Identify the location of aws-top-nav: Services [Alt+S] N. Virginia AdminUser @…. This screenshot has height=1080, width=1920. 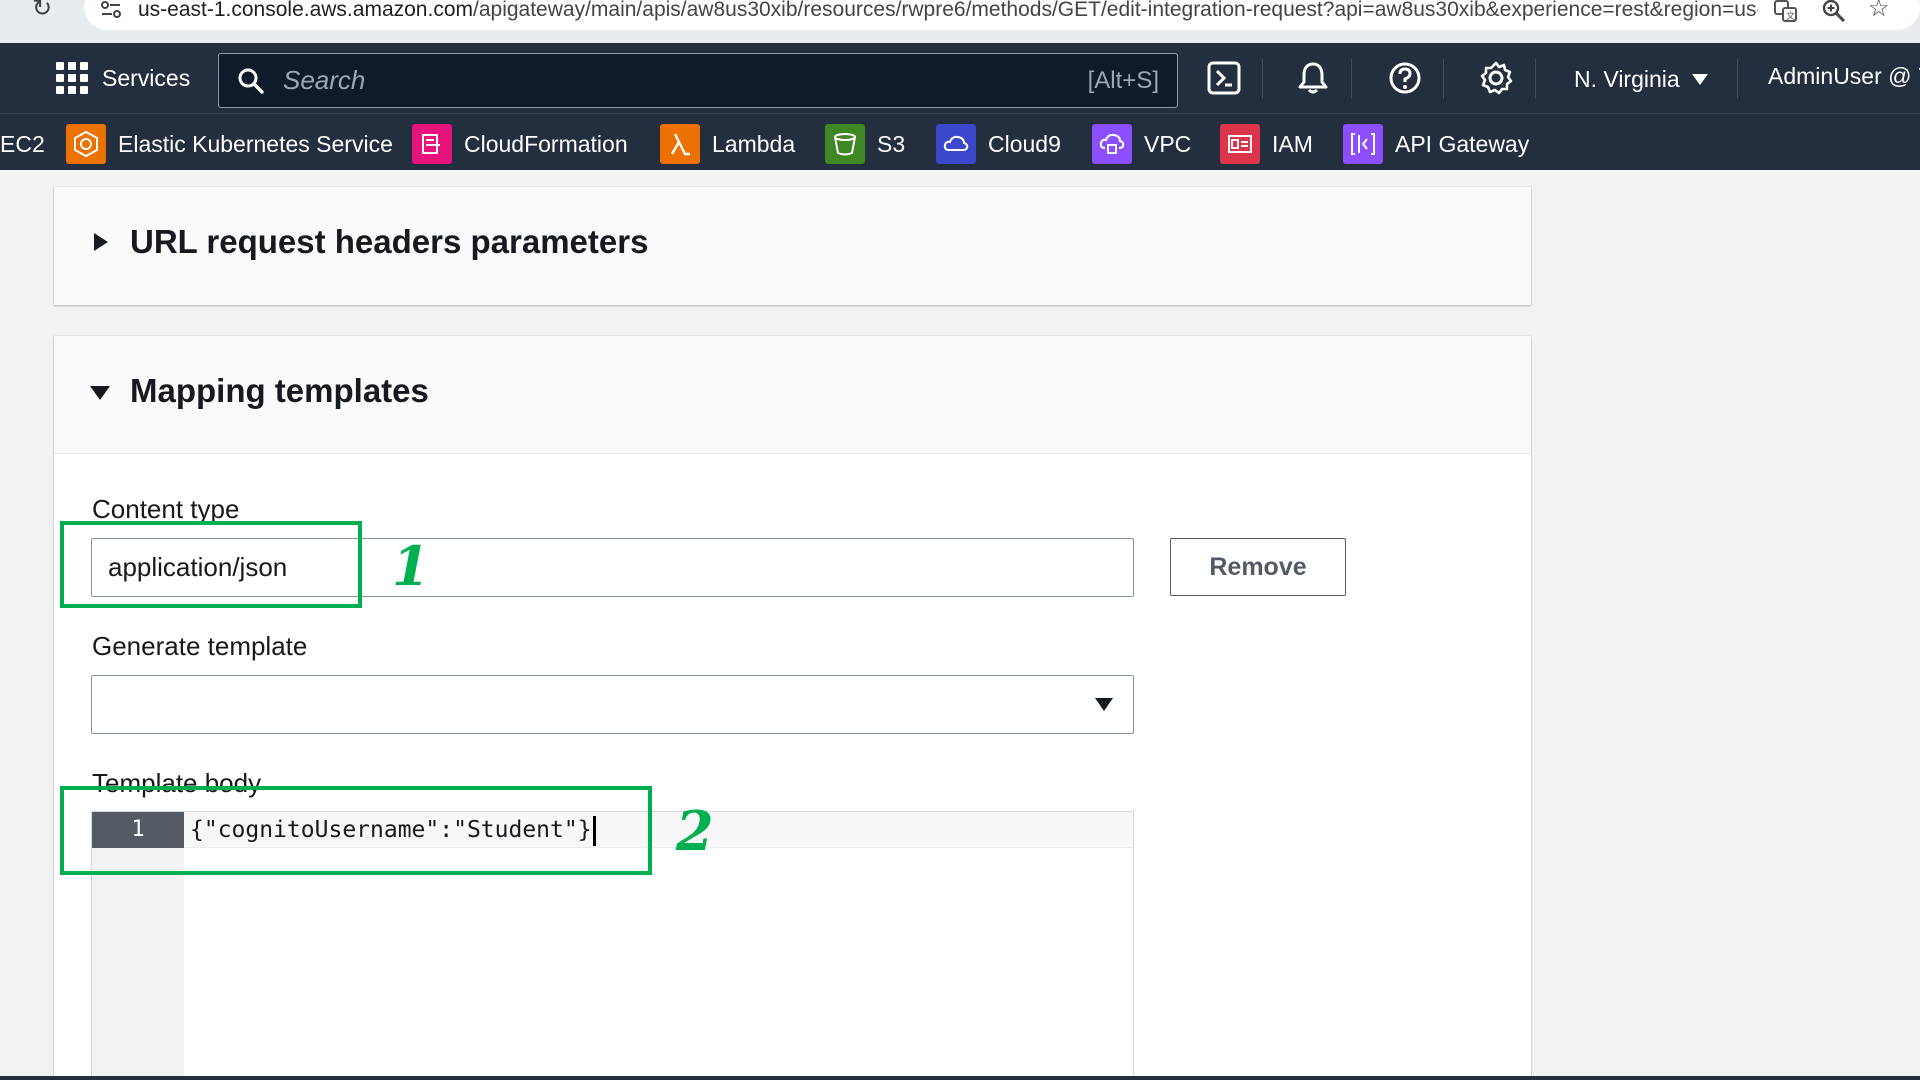
(960, 78).